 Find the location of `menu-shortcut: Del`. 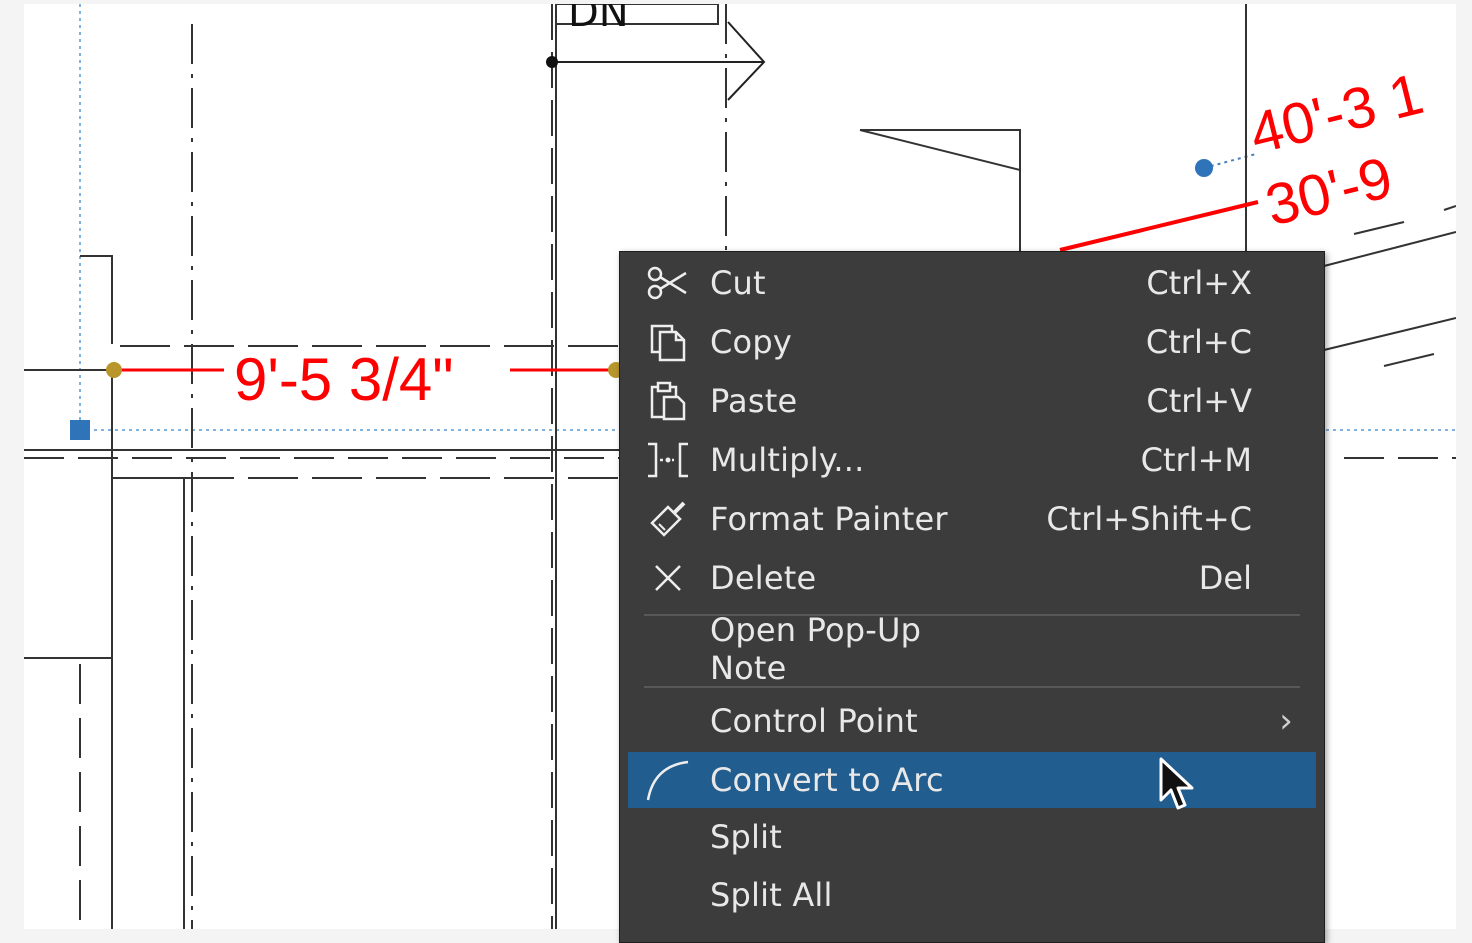

menu-shortcut: Del is located at coordinates (1225, 578).